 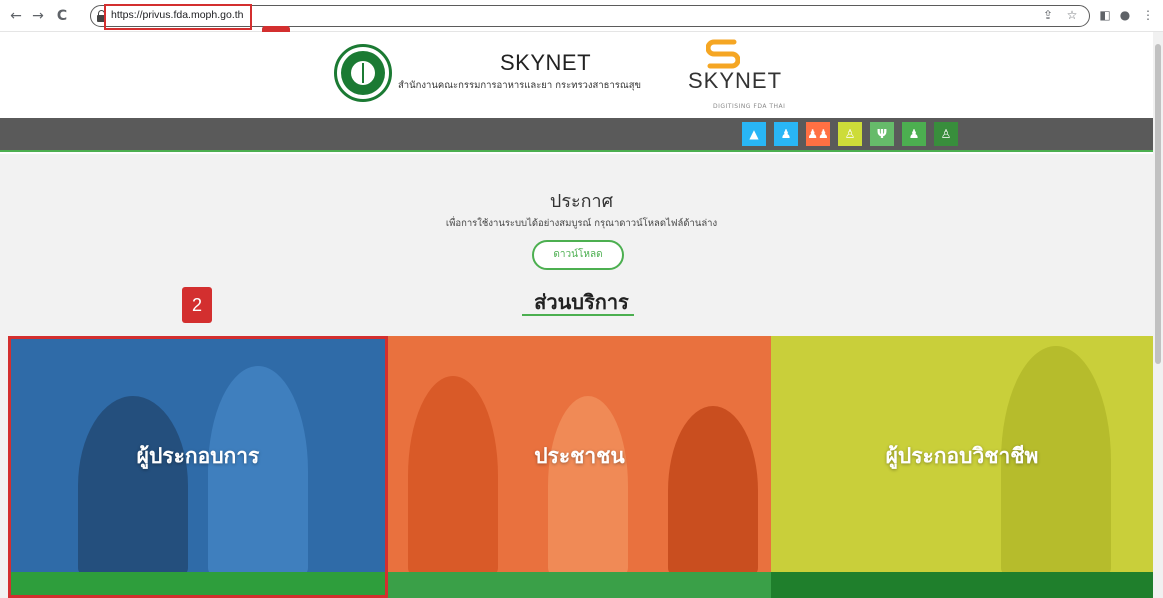 What do you see at coordinates (882, 134) in the screenshot?
I see `antenna-icon: Ψ` at bounding box center [882, 134].